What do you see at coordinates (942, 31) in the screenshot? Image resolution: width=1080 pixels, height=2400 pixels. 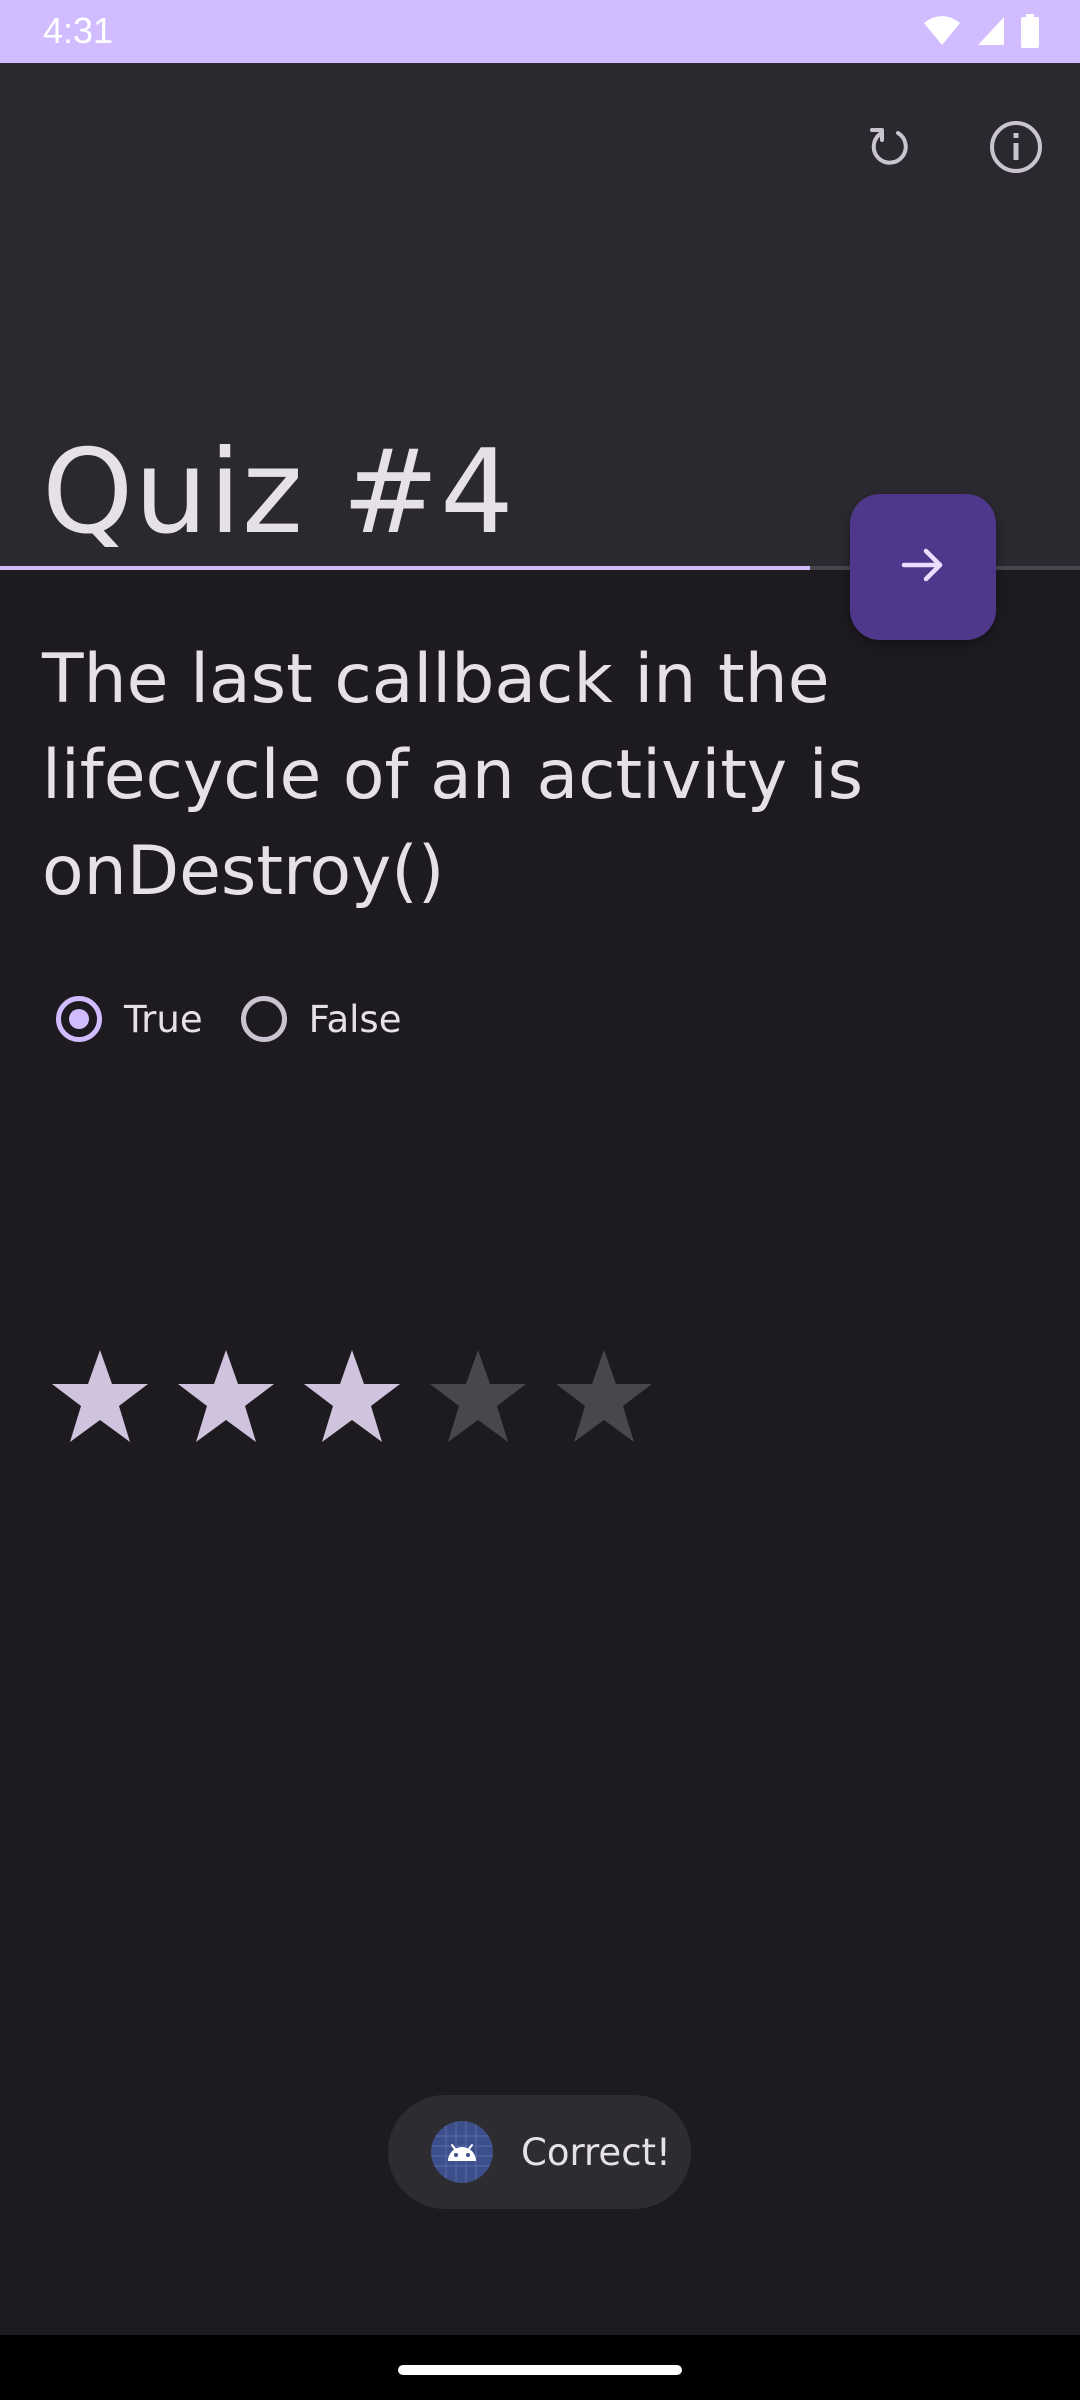 I see `wifi-icon` at bounding box center [942, 31].